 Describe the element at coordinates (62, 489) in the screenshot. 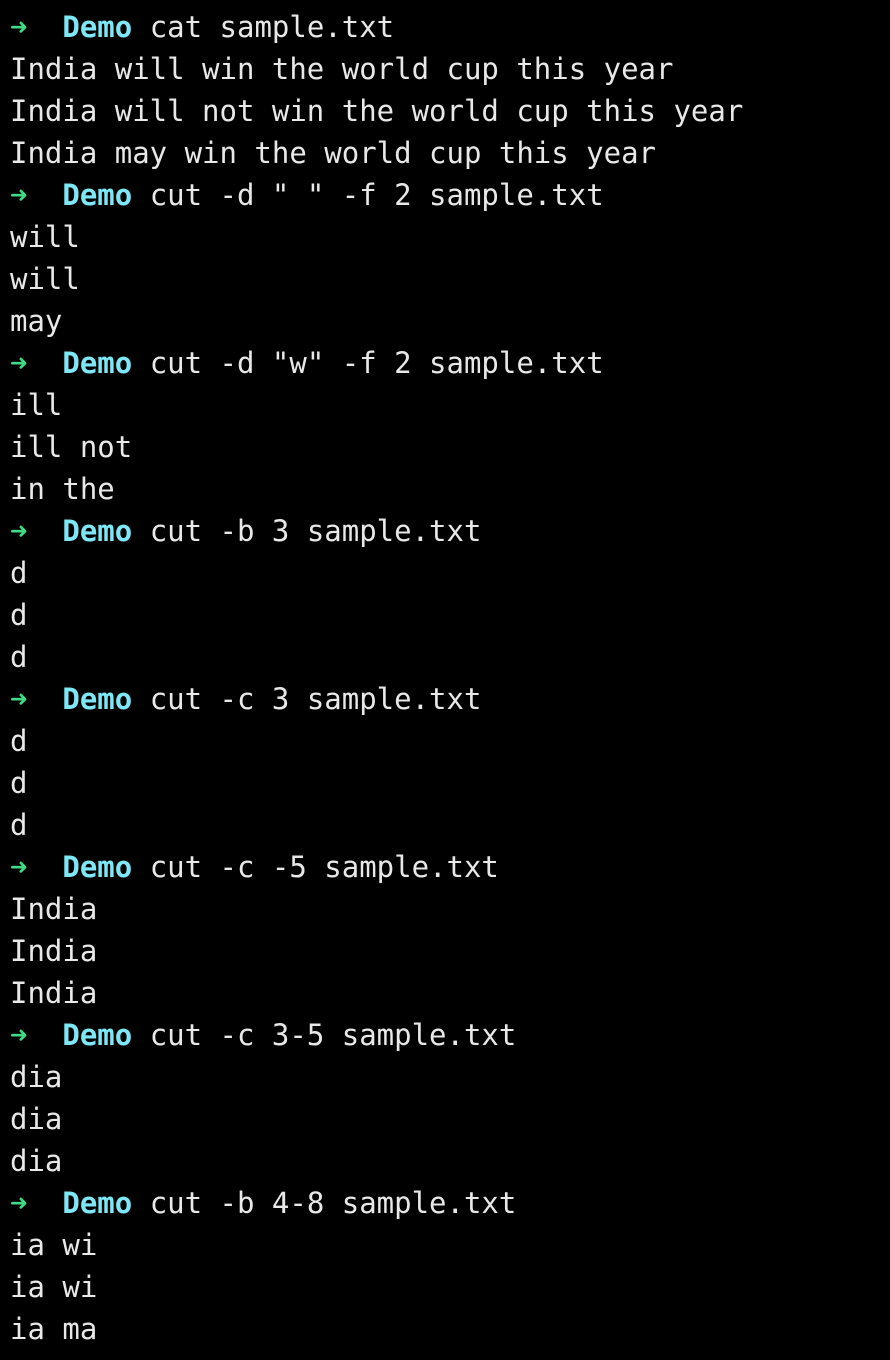

I see `output-line: in the` at that location.